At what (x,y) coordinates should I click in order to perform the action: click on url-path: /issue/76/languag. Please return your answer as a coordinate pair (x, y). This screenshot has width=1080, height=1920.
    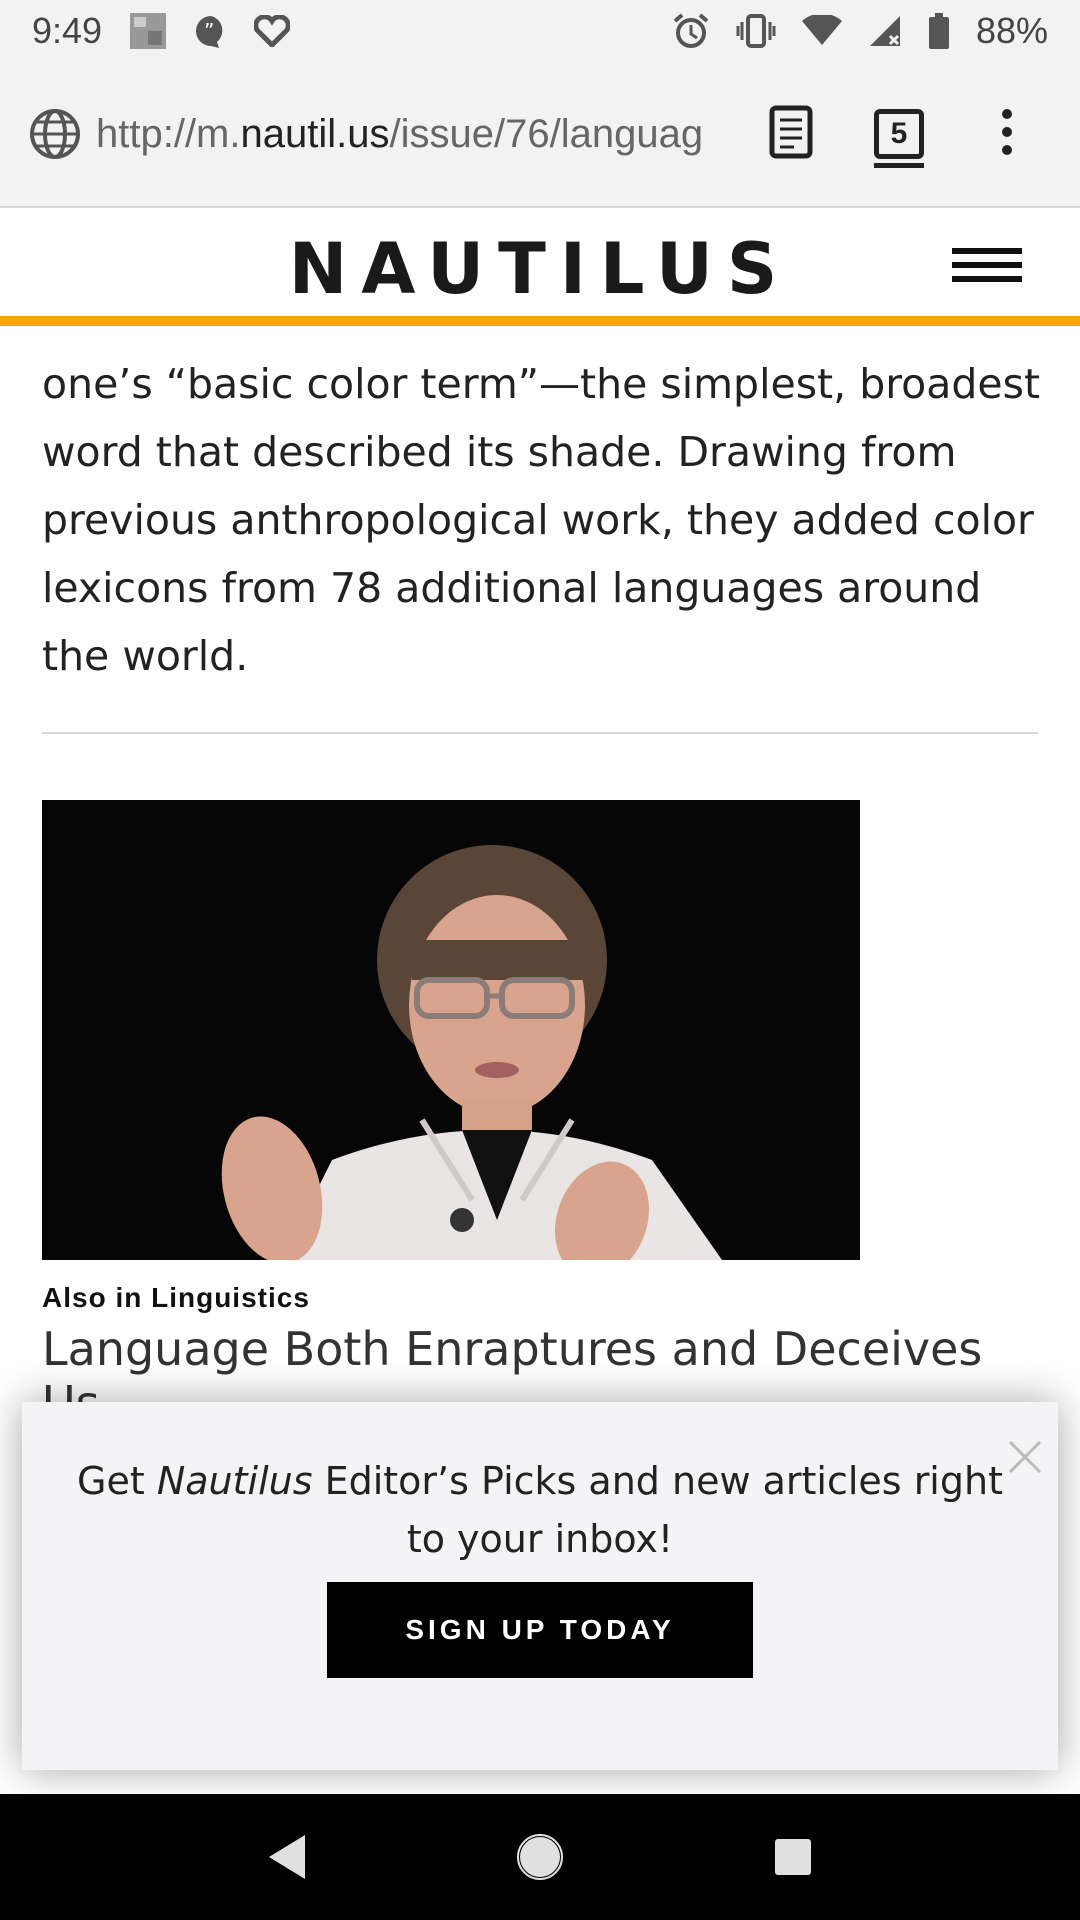
    Looking at the image, I should click on (546, 133).